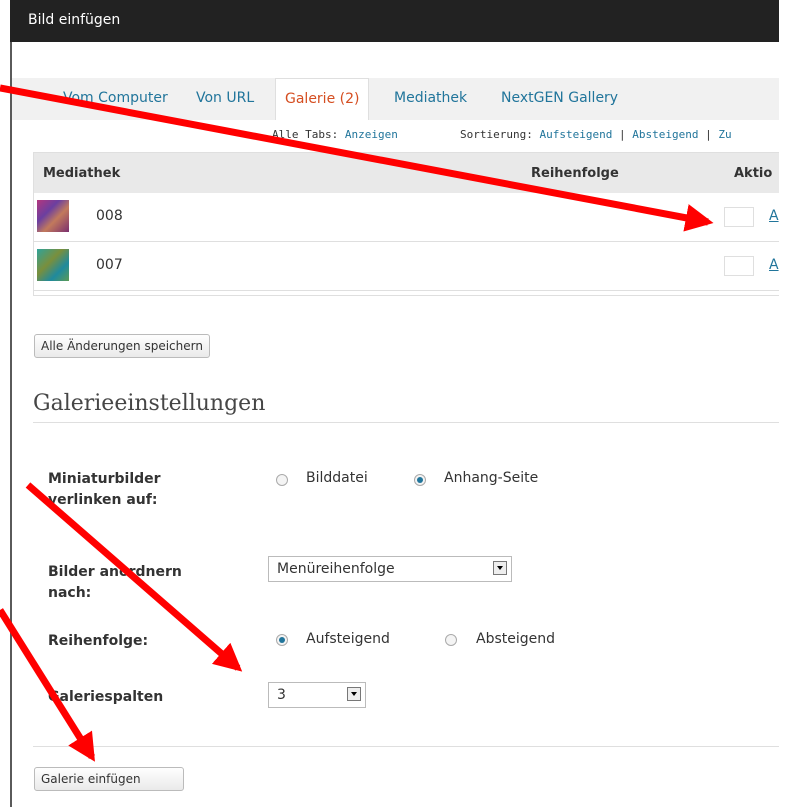  I want to click on insert-gallery-button: Galerie einfügen, so click(109, 779).